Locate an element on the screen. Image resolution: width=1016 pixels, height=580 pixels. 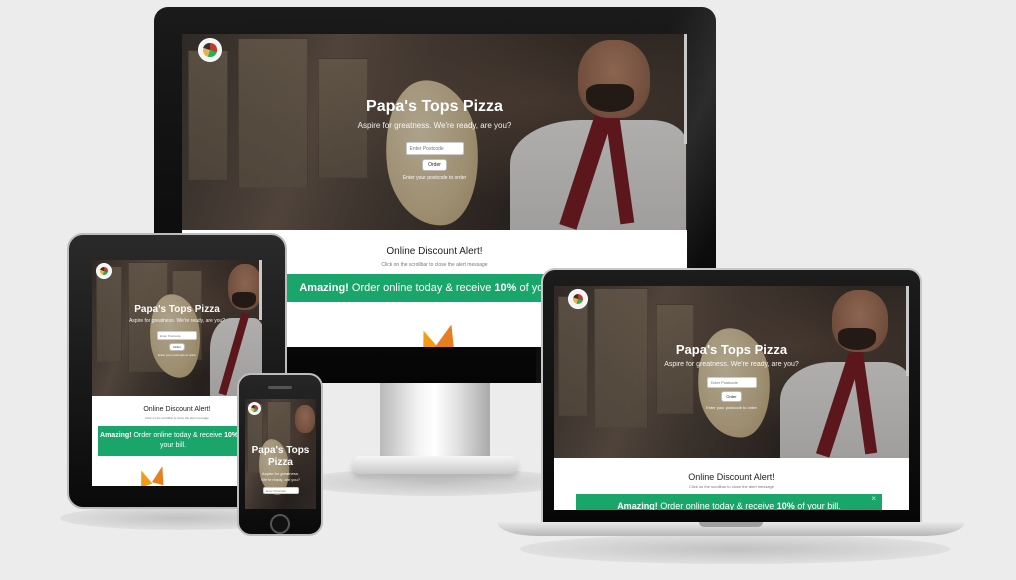
laptop-notch is located at coordinates (731, 524).